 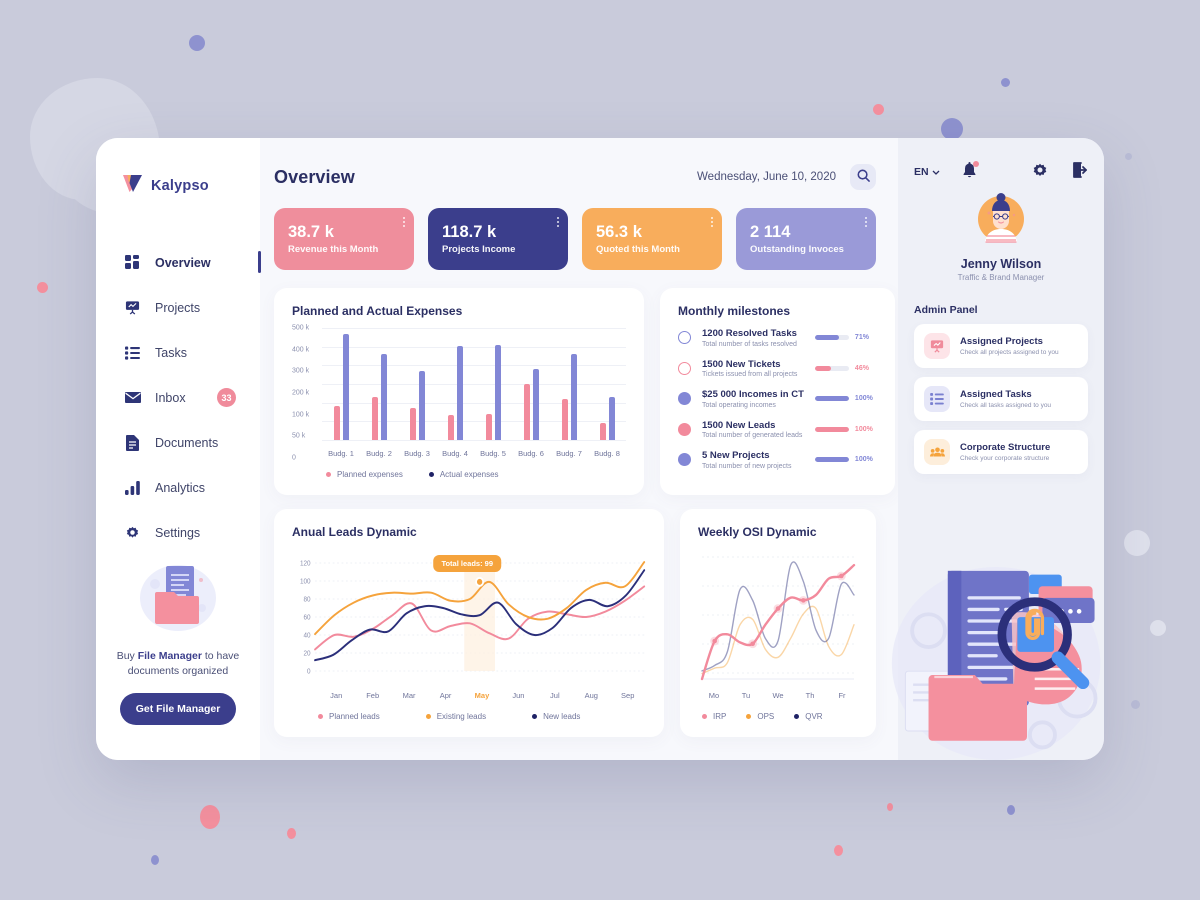 I want to click on chart-legend: Planned expenses Actual expenses, so click(x=459, y=474).